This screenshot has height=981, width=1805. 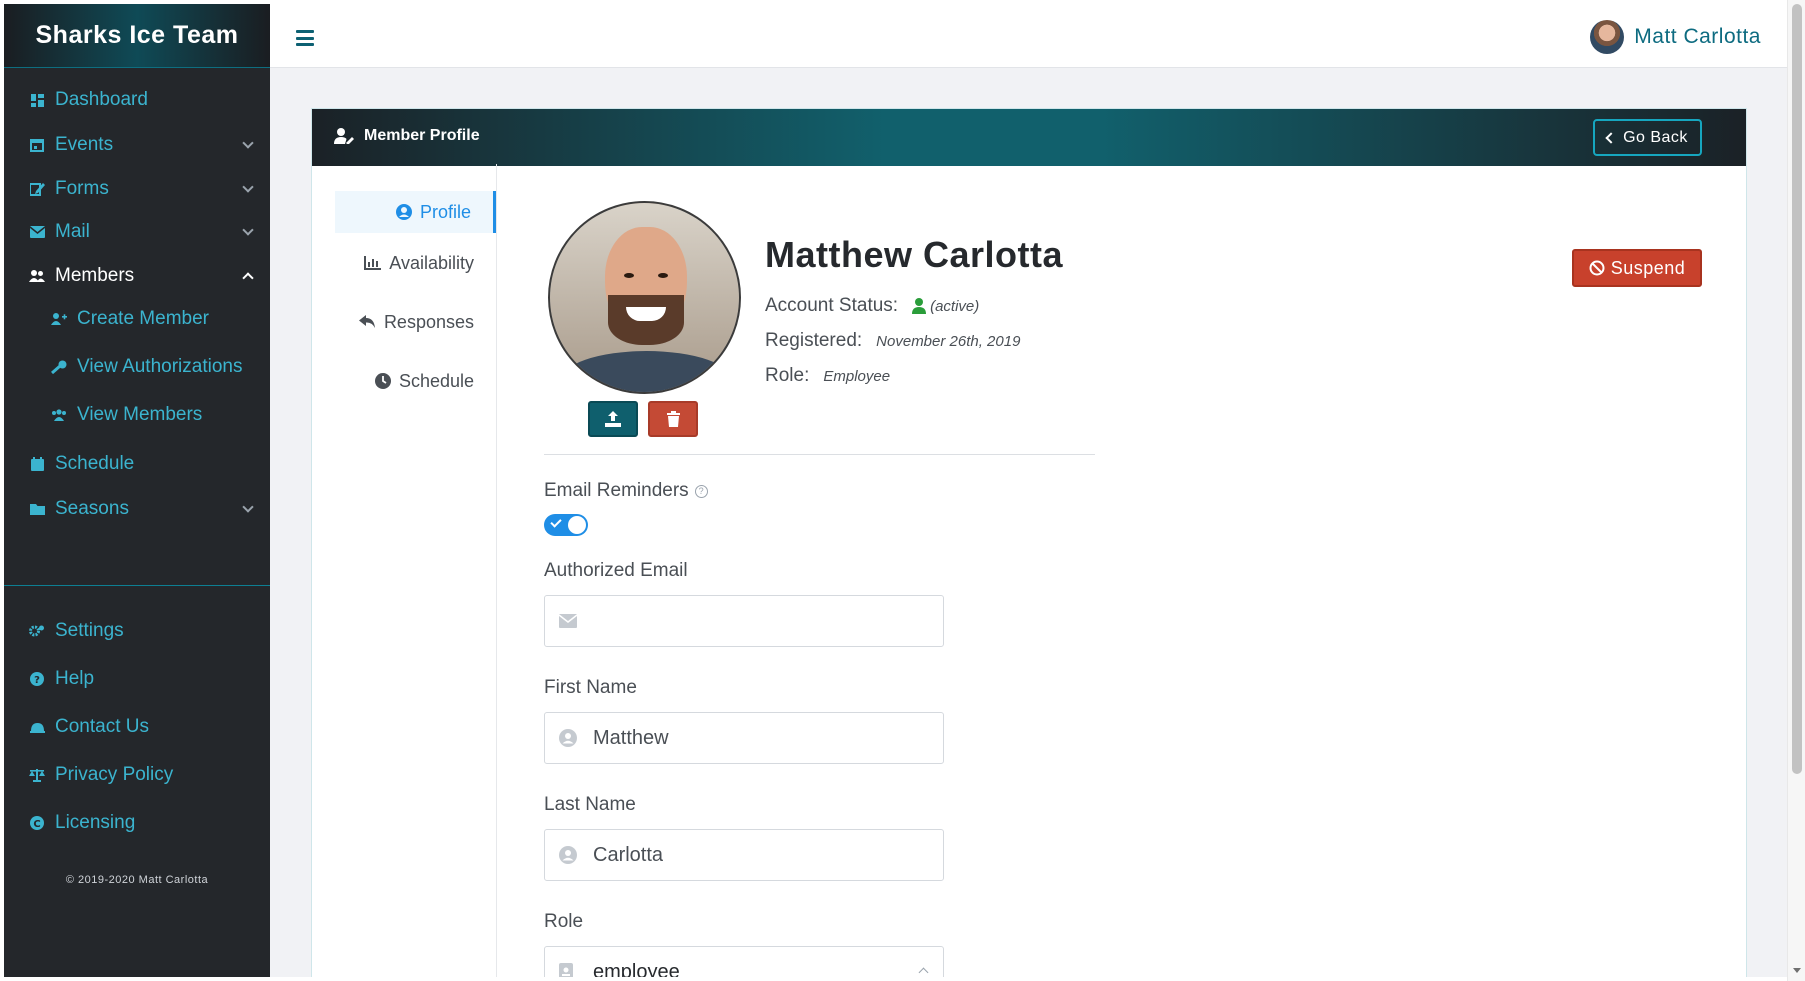 What do you see at coordinates (566, 525) in the screenshot?
I see `email-reminders-toggle` at bounding box center [566, 525].